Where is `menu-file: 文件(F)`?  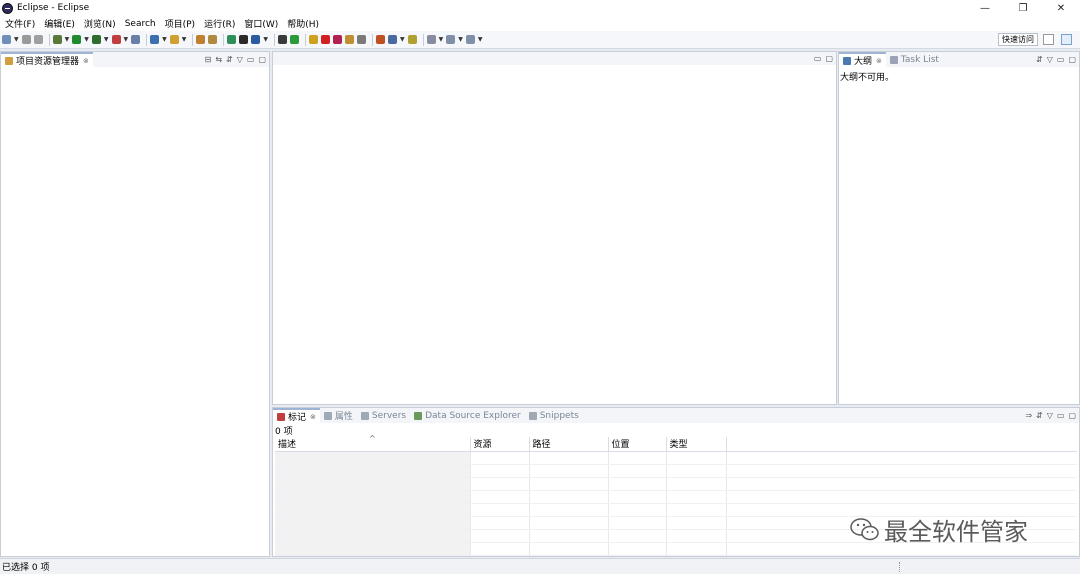
menu-file: 文件(F) is located at coordinates (20, 23).